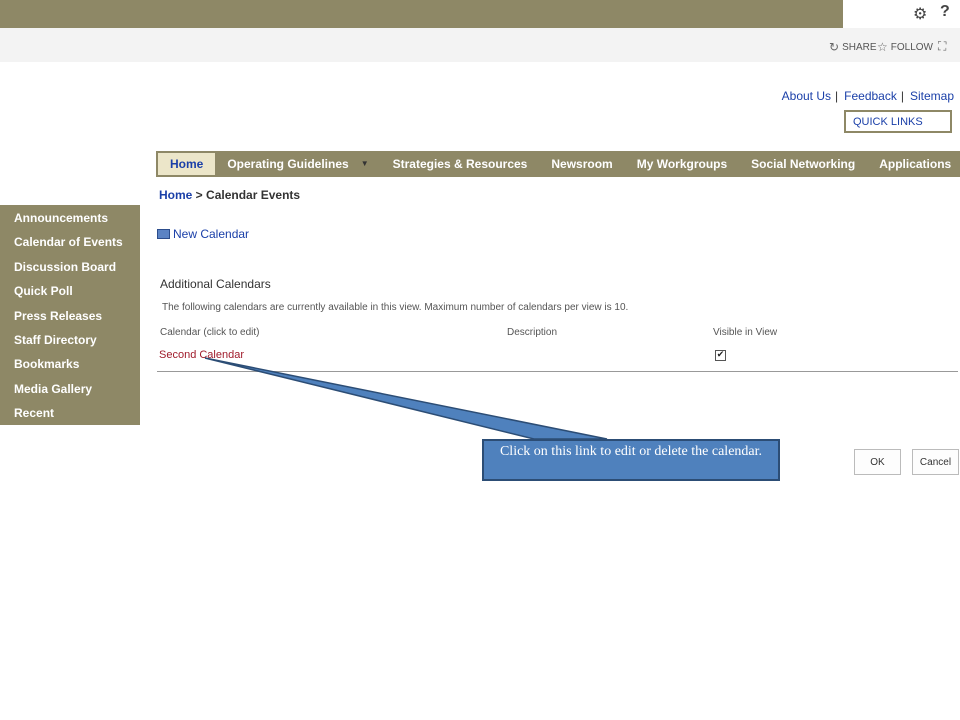 The image size is (960, 720). I want to click on ok-button: OK, so click(877, 462).